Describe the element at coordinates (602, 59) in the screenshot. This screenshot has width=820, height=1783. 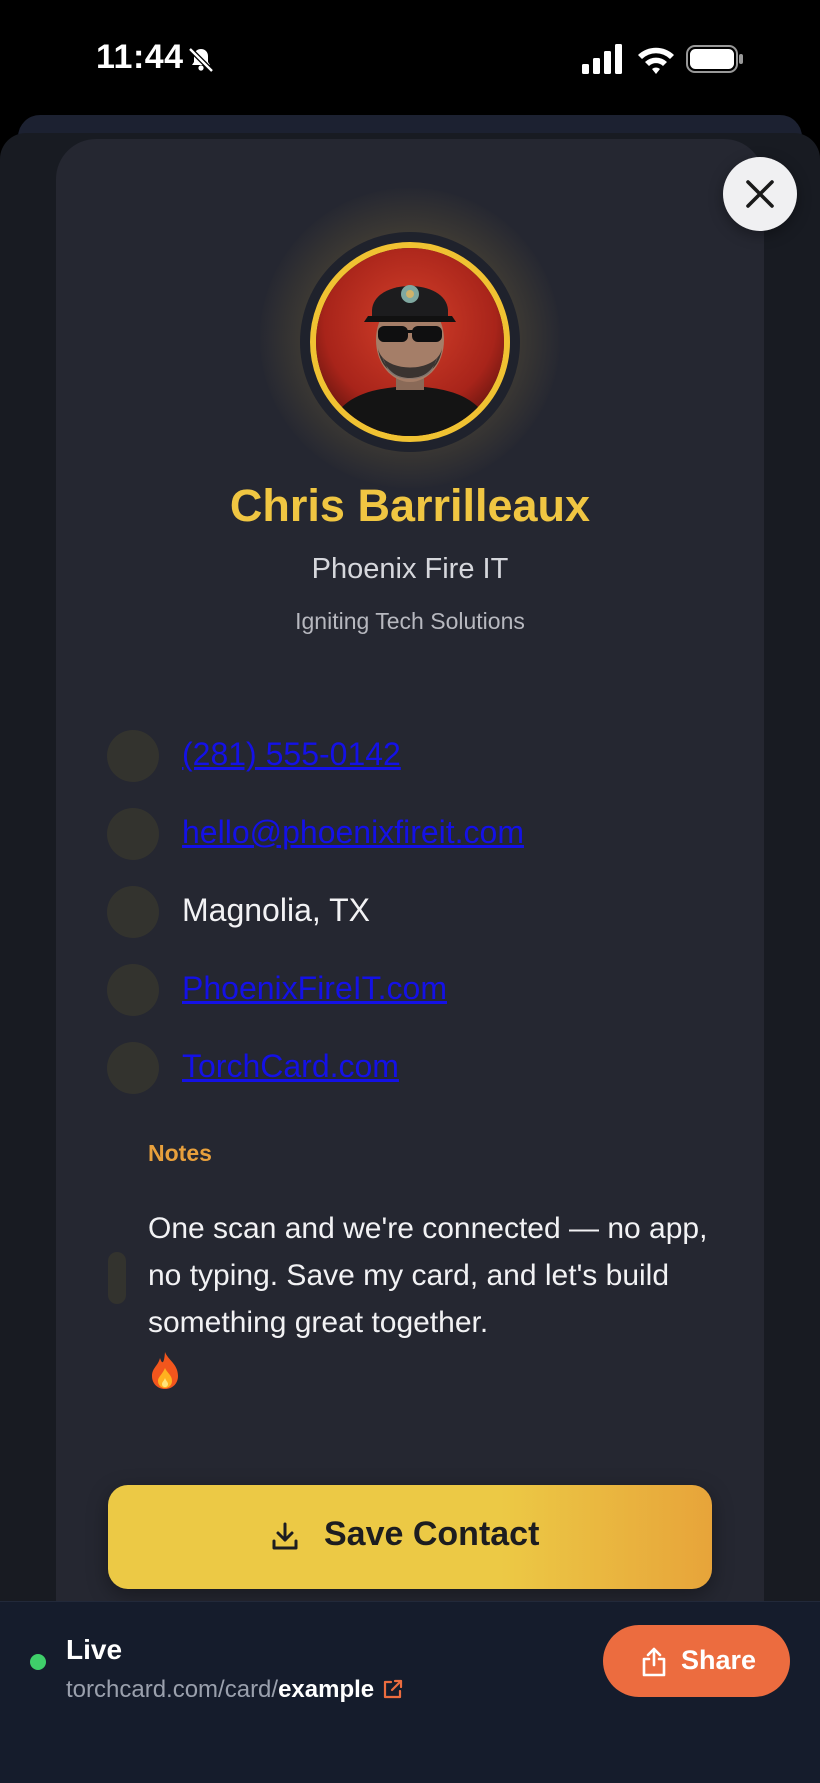
I see `cellular-signal-icon` at that location.